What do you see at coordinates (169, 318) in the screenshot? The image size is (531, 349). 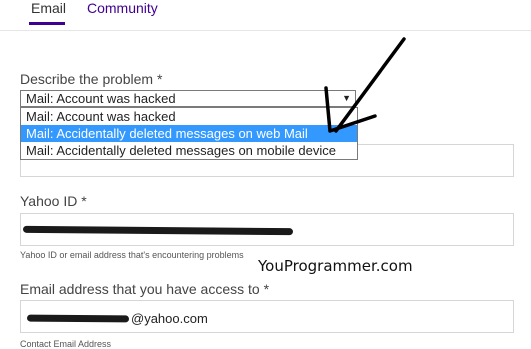 I see `email-value: @yahoo.com` at bounding box center [169, 318].